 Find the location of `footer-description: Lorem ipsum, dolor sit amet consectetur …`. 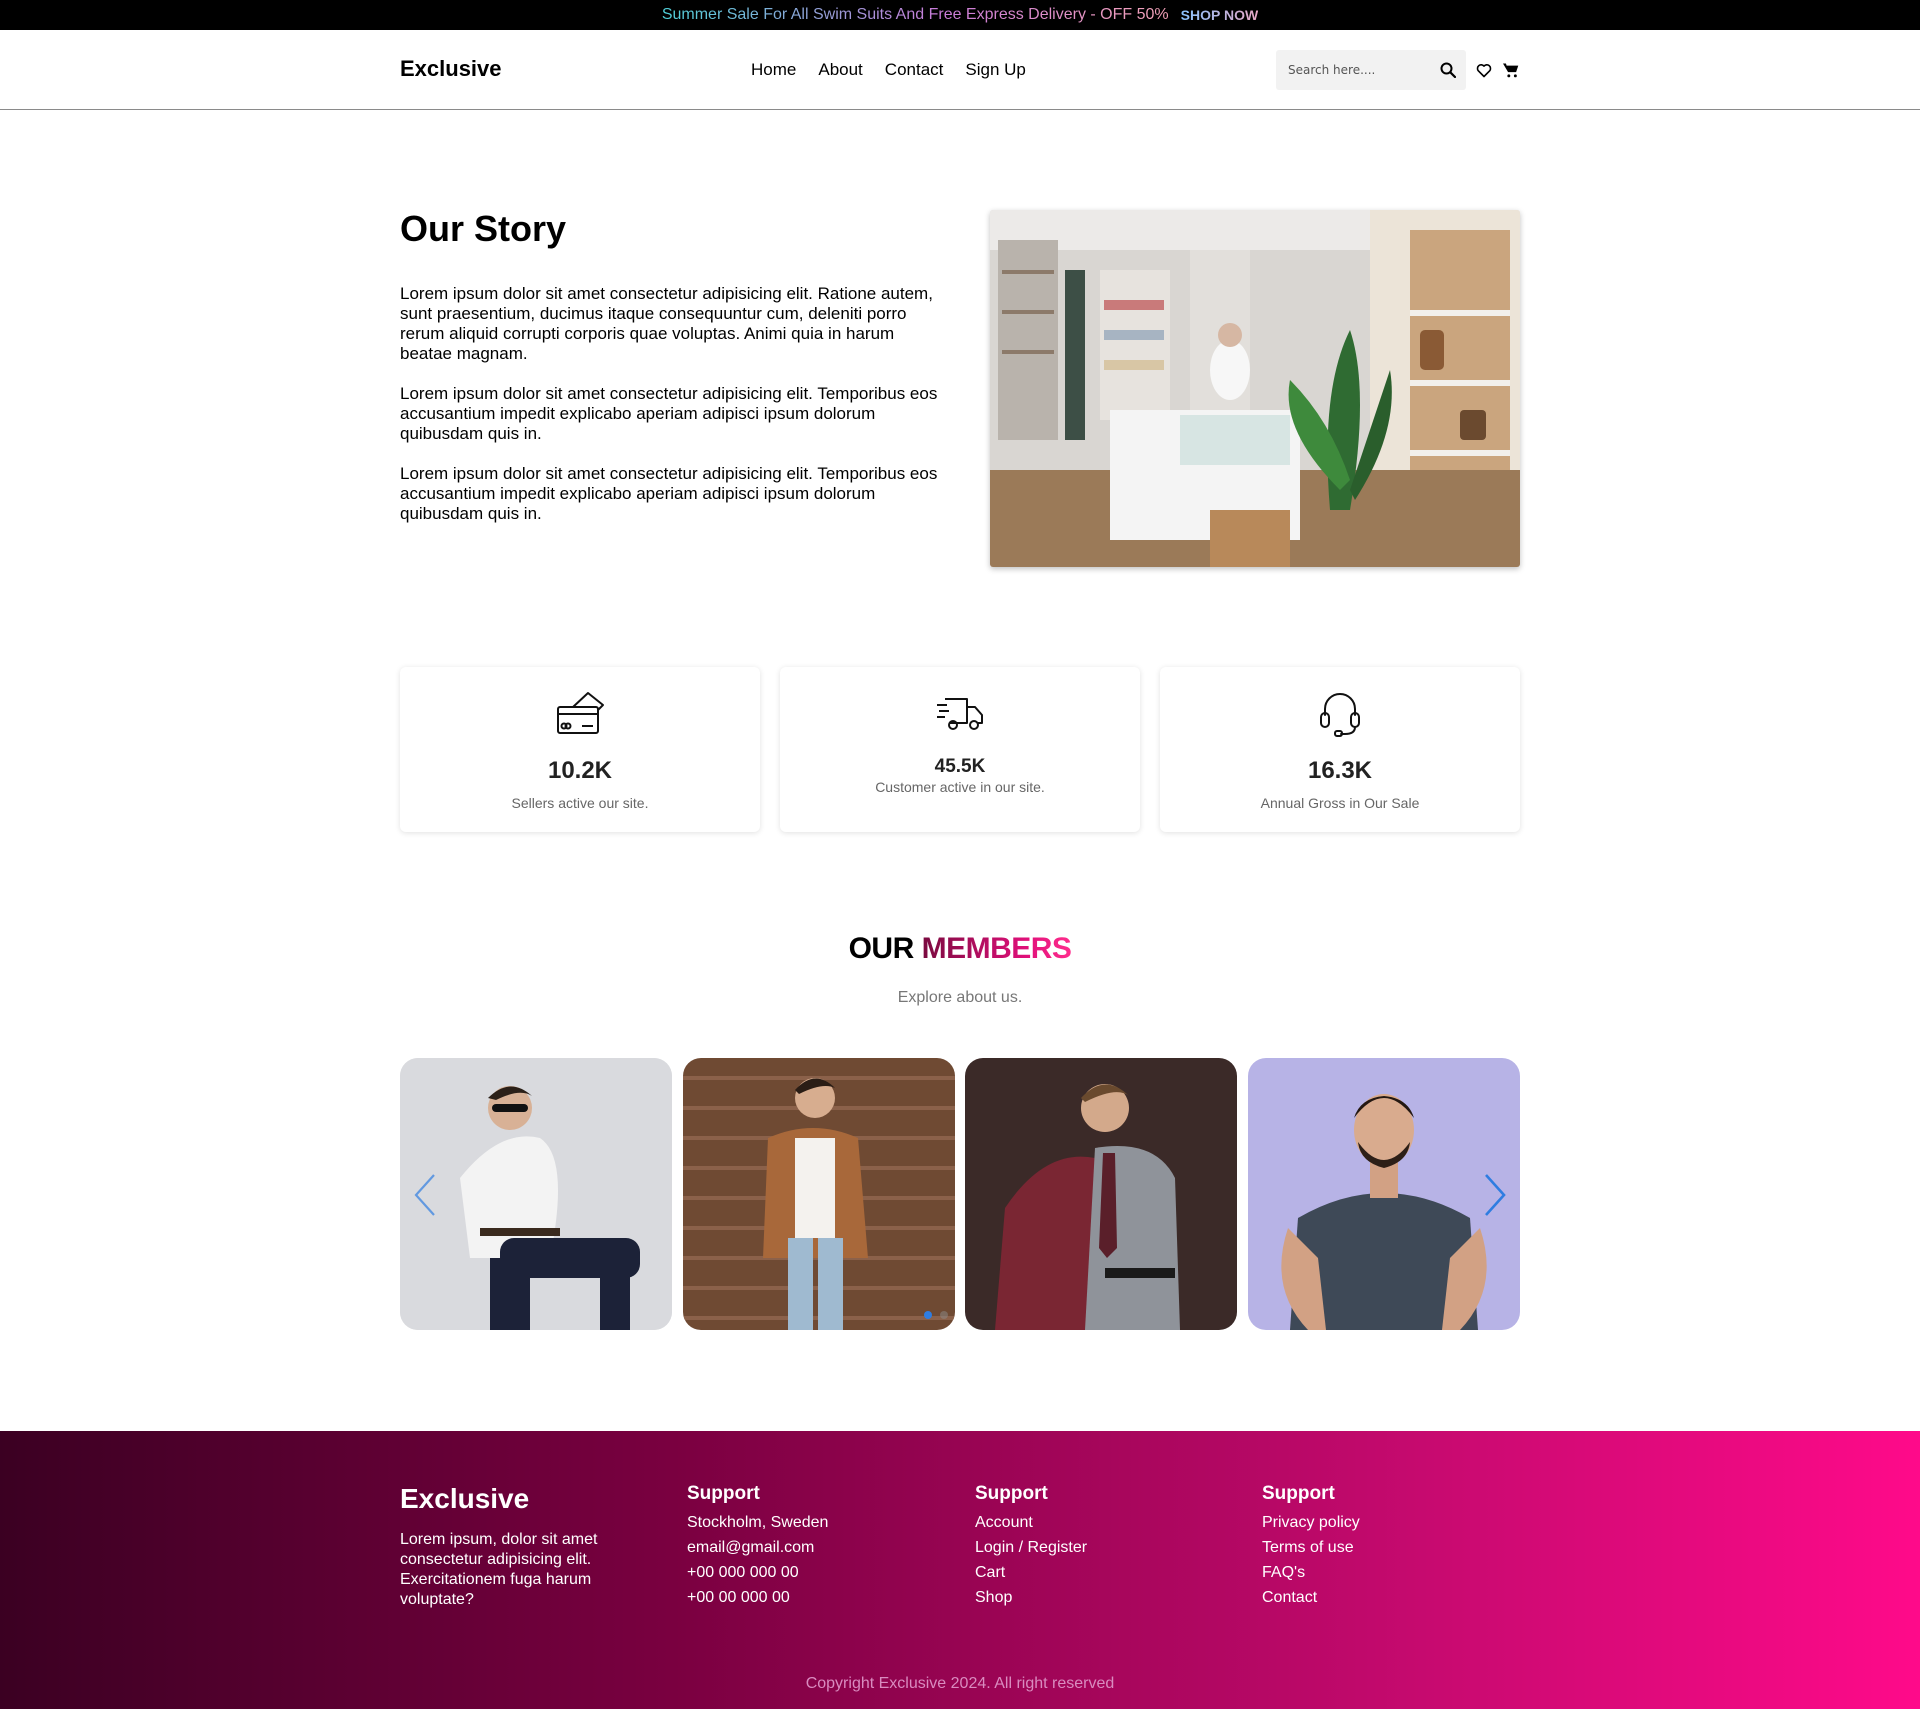

footer-description: Lorem ipsum, dolor sit amet consectetur … is located at coordinates (499, 1569).